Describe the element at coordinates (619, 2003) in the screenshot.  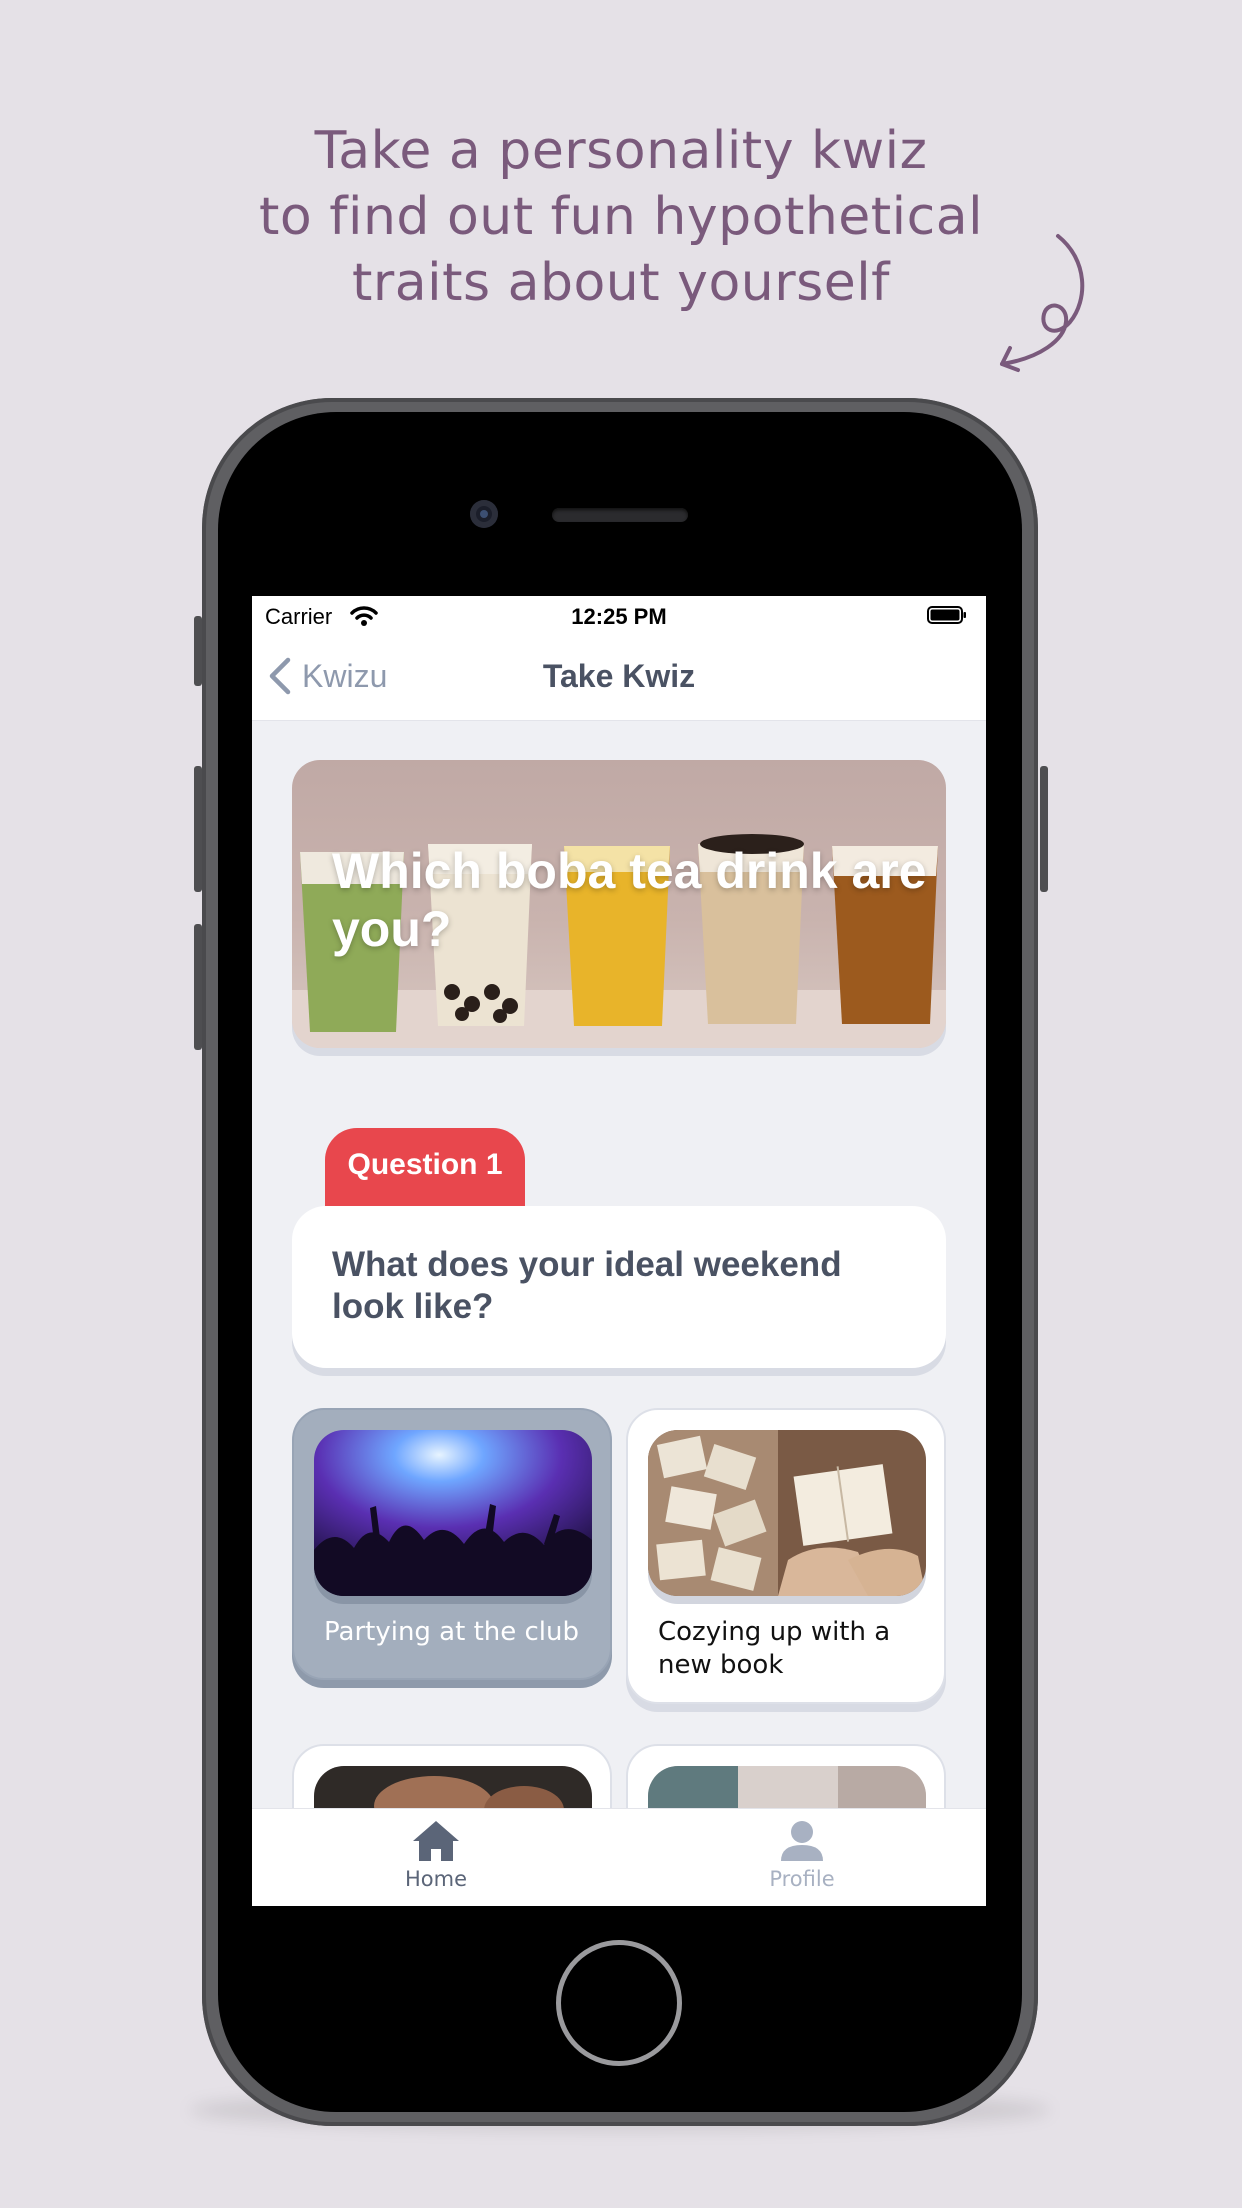
I see `home-button` at that location.